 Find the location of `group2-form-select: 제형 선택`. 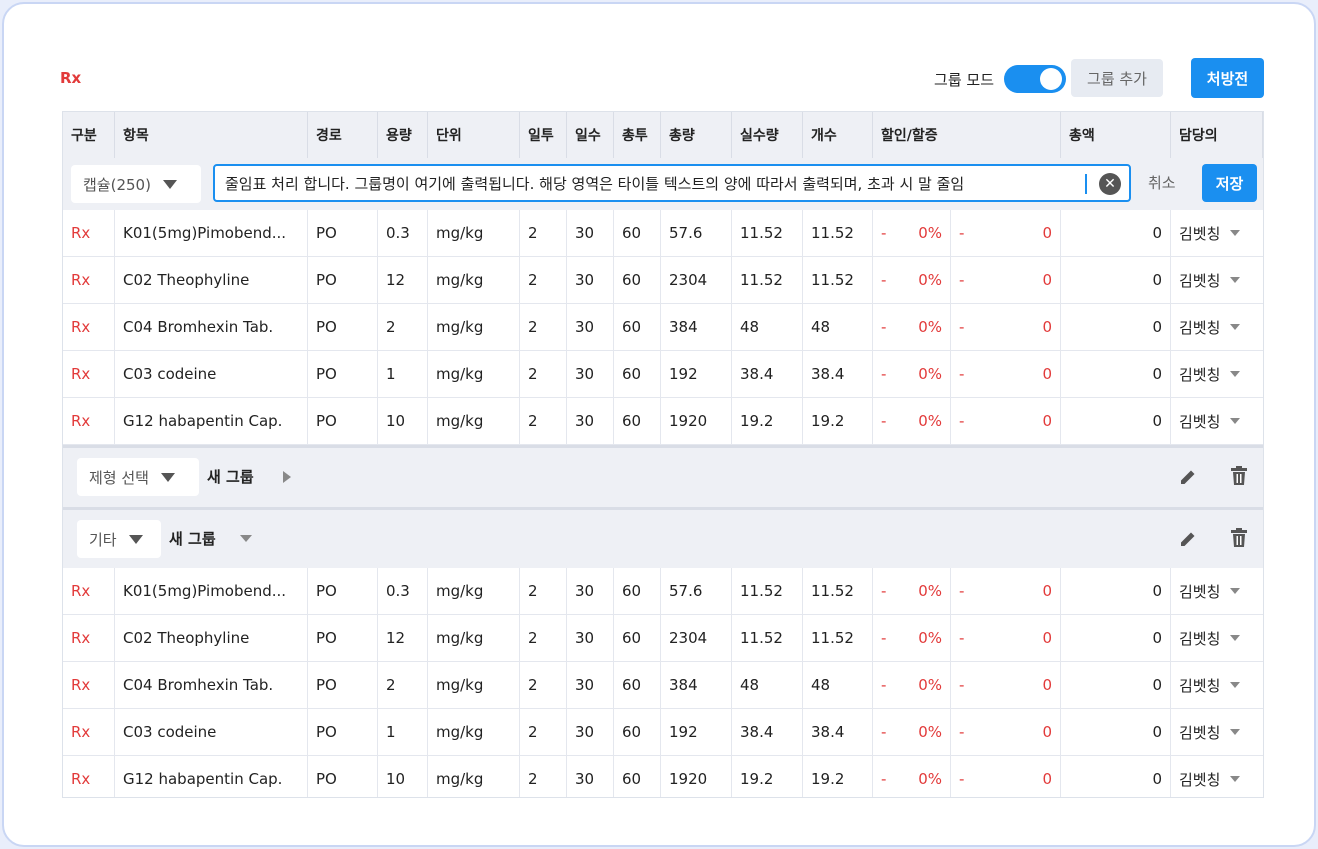

group2-form-select: 제형 선택 is located at coordinates (138, 477).